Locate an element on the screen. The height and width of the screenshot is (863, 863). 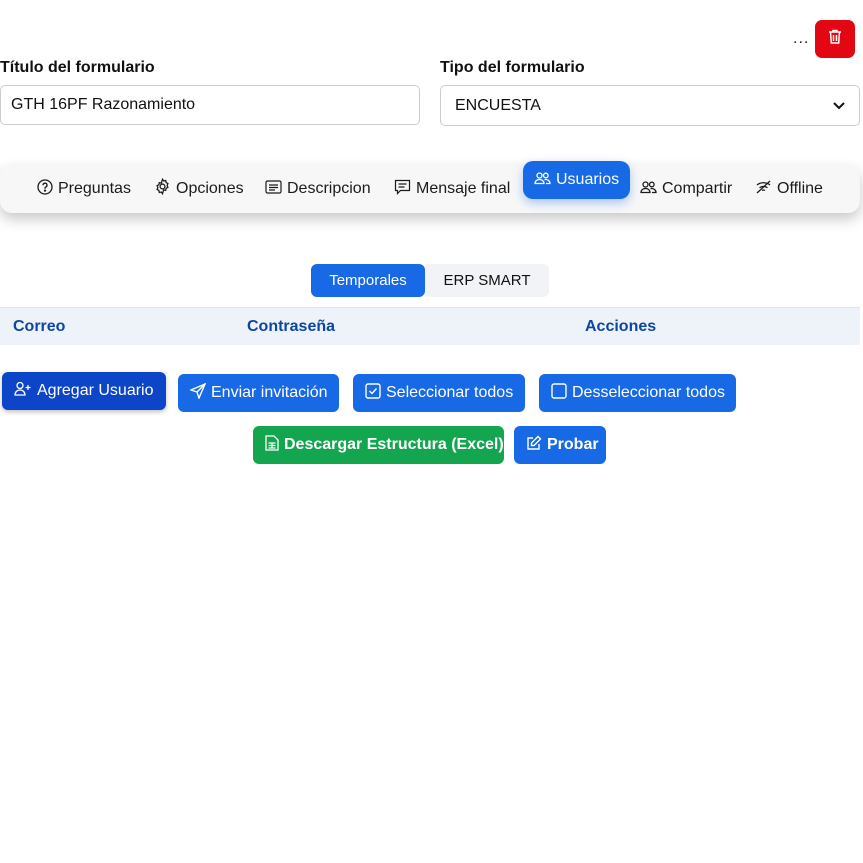
form-type-label: Tipo del formulario is located at coordinates (512, 67).